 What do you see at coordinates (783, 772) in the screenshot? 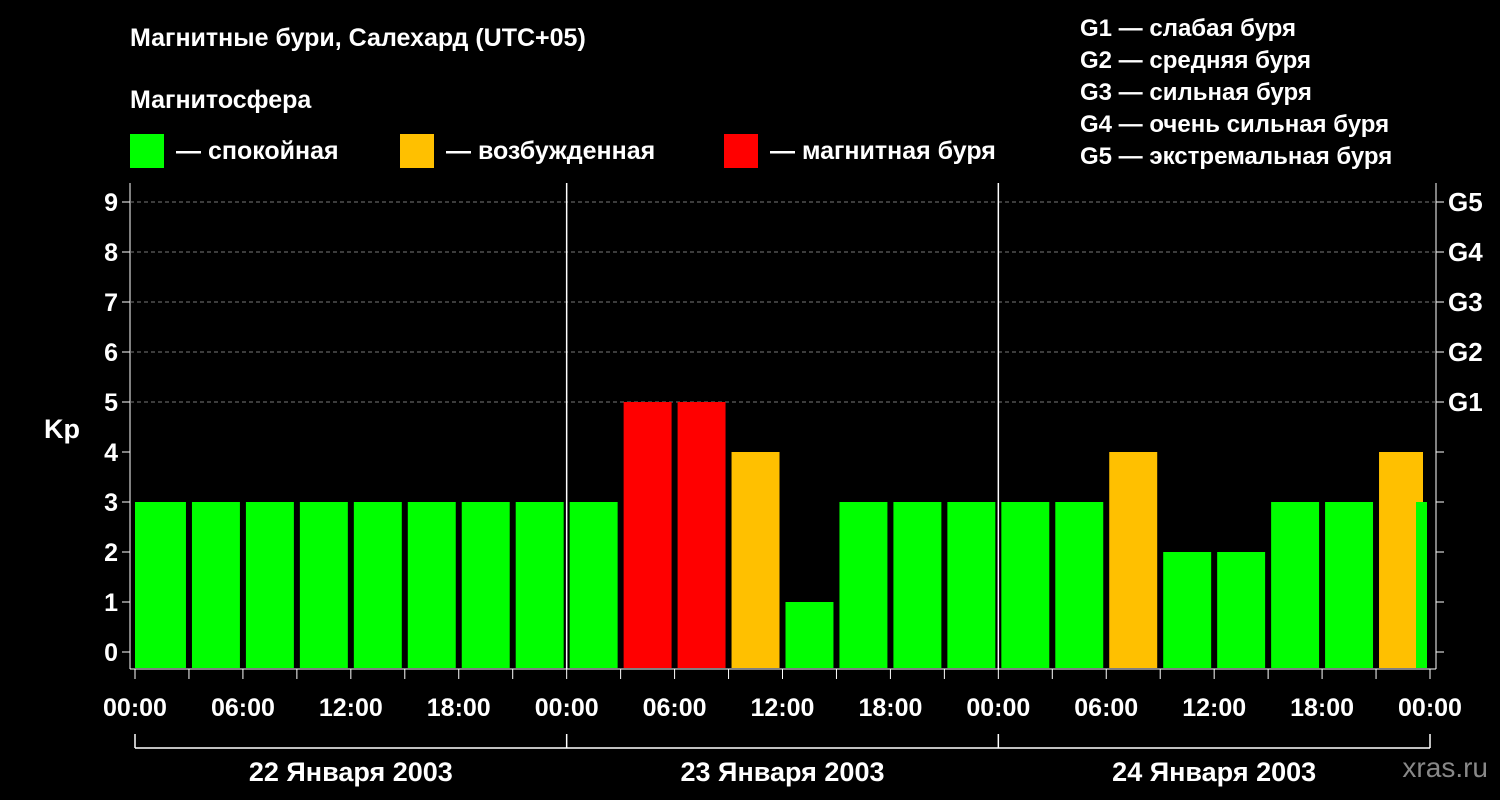
I see `day-label: 23 Января 2003` at bounding box center [783, 772].